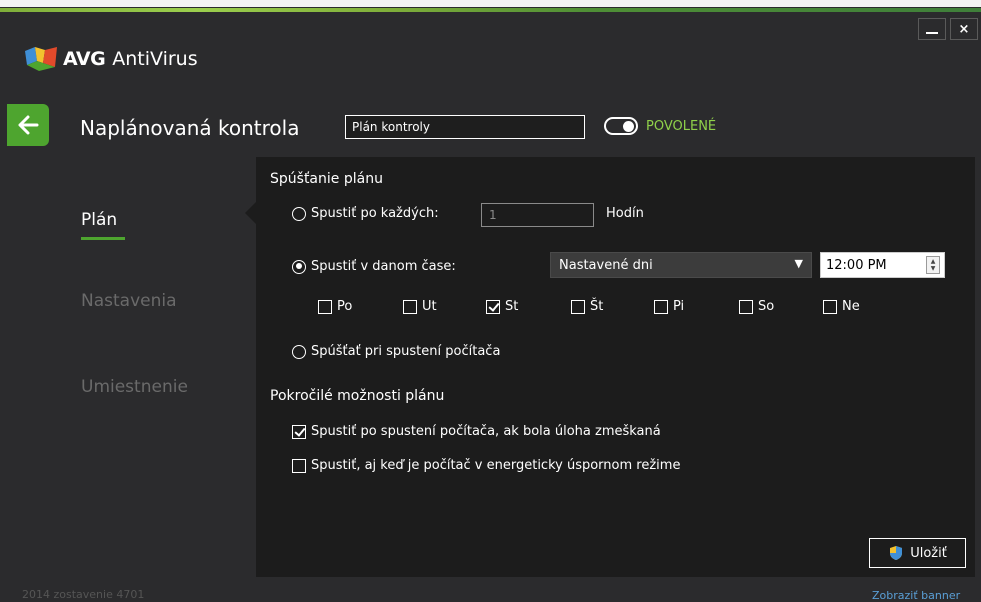  I want to click on run-at-time-radio: Spustiť v danom čase:, so click(374, 266).